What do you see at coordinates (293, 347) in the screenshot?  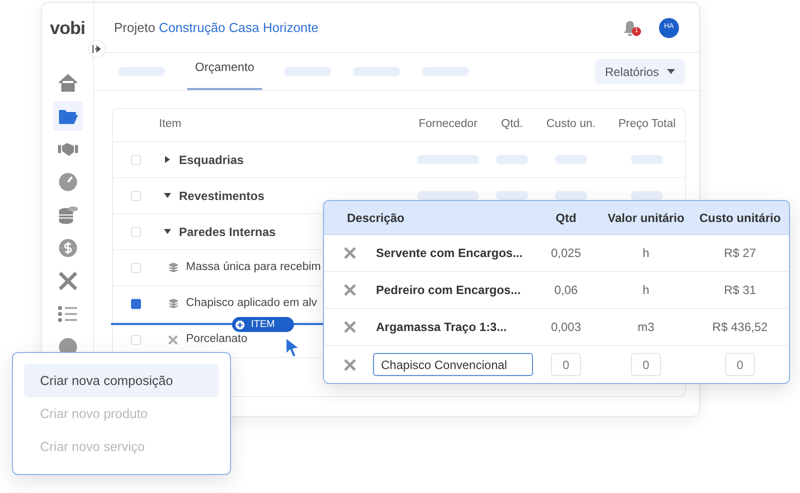 I see `cursor-icon` at bounding box center [293, 347].